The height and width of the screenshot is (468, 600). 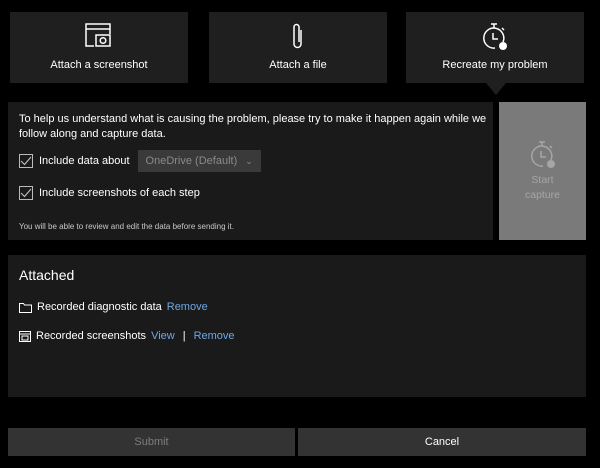 I want to click on screenshots-icon, so click(x=25, y=336).